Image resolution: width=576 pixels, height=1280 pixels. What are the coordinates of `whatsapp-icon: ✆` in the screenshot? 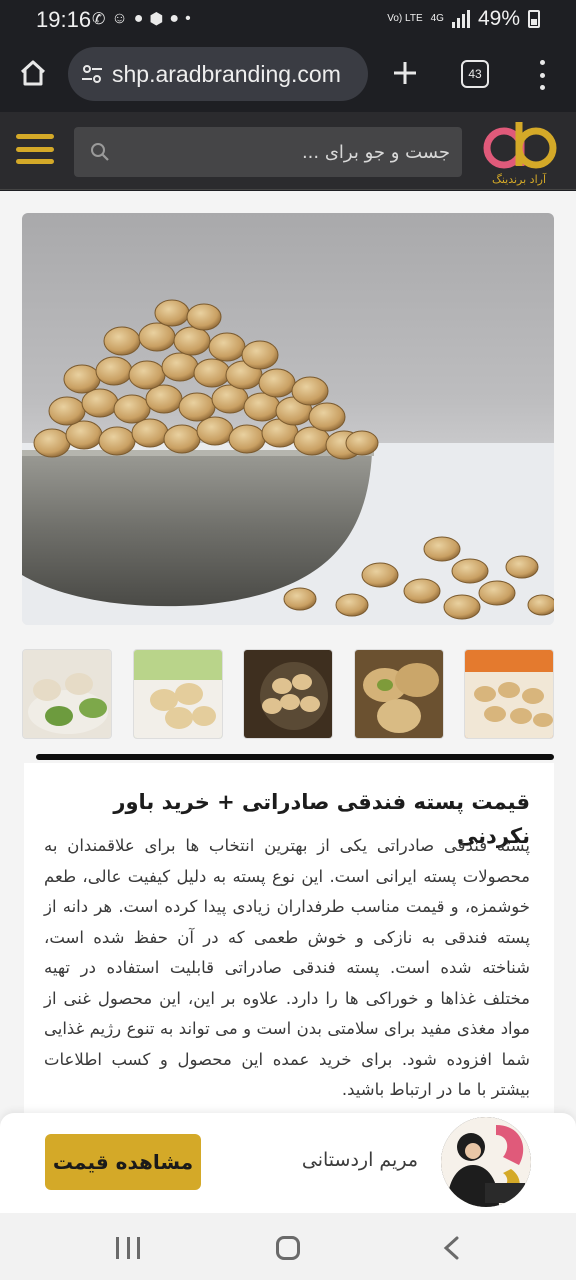 It's located at (99, 19).